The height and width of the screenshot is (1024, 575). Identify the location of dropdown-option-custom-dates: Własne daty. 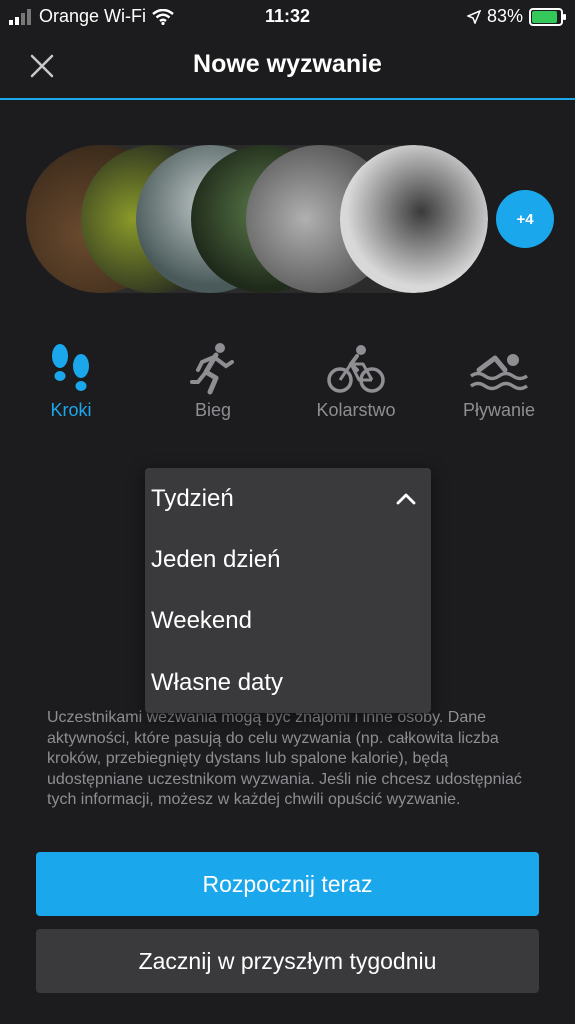
(217, 683).